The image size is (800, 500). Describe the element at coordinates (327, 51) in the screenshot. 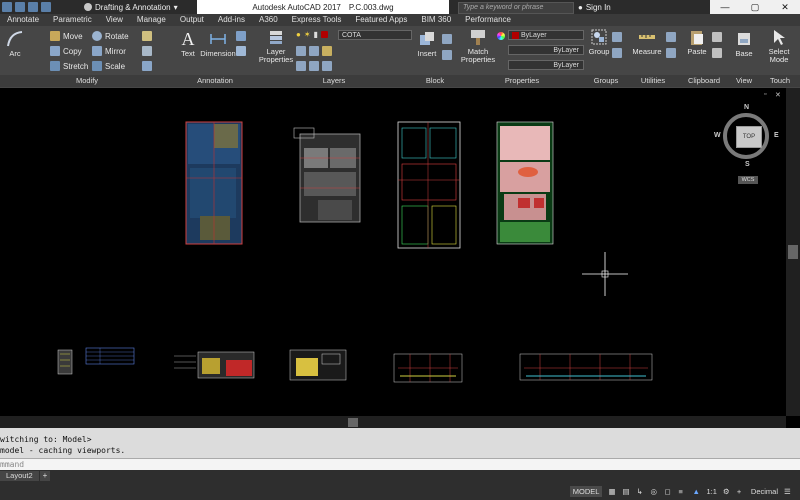

I see `layer-isolate-icon` at that location.